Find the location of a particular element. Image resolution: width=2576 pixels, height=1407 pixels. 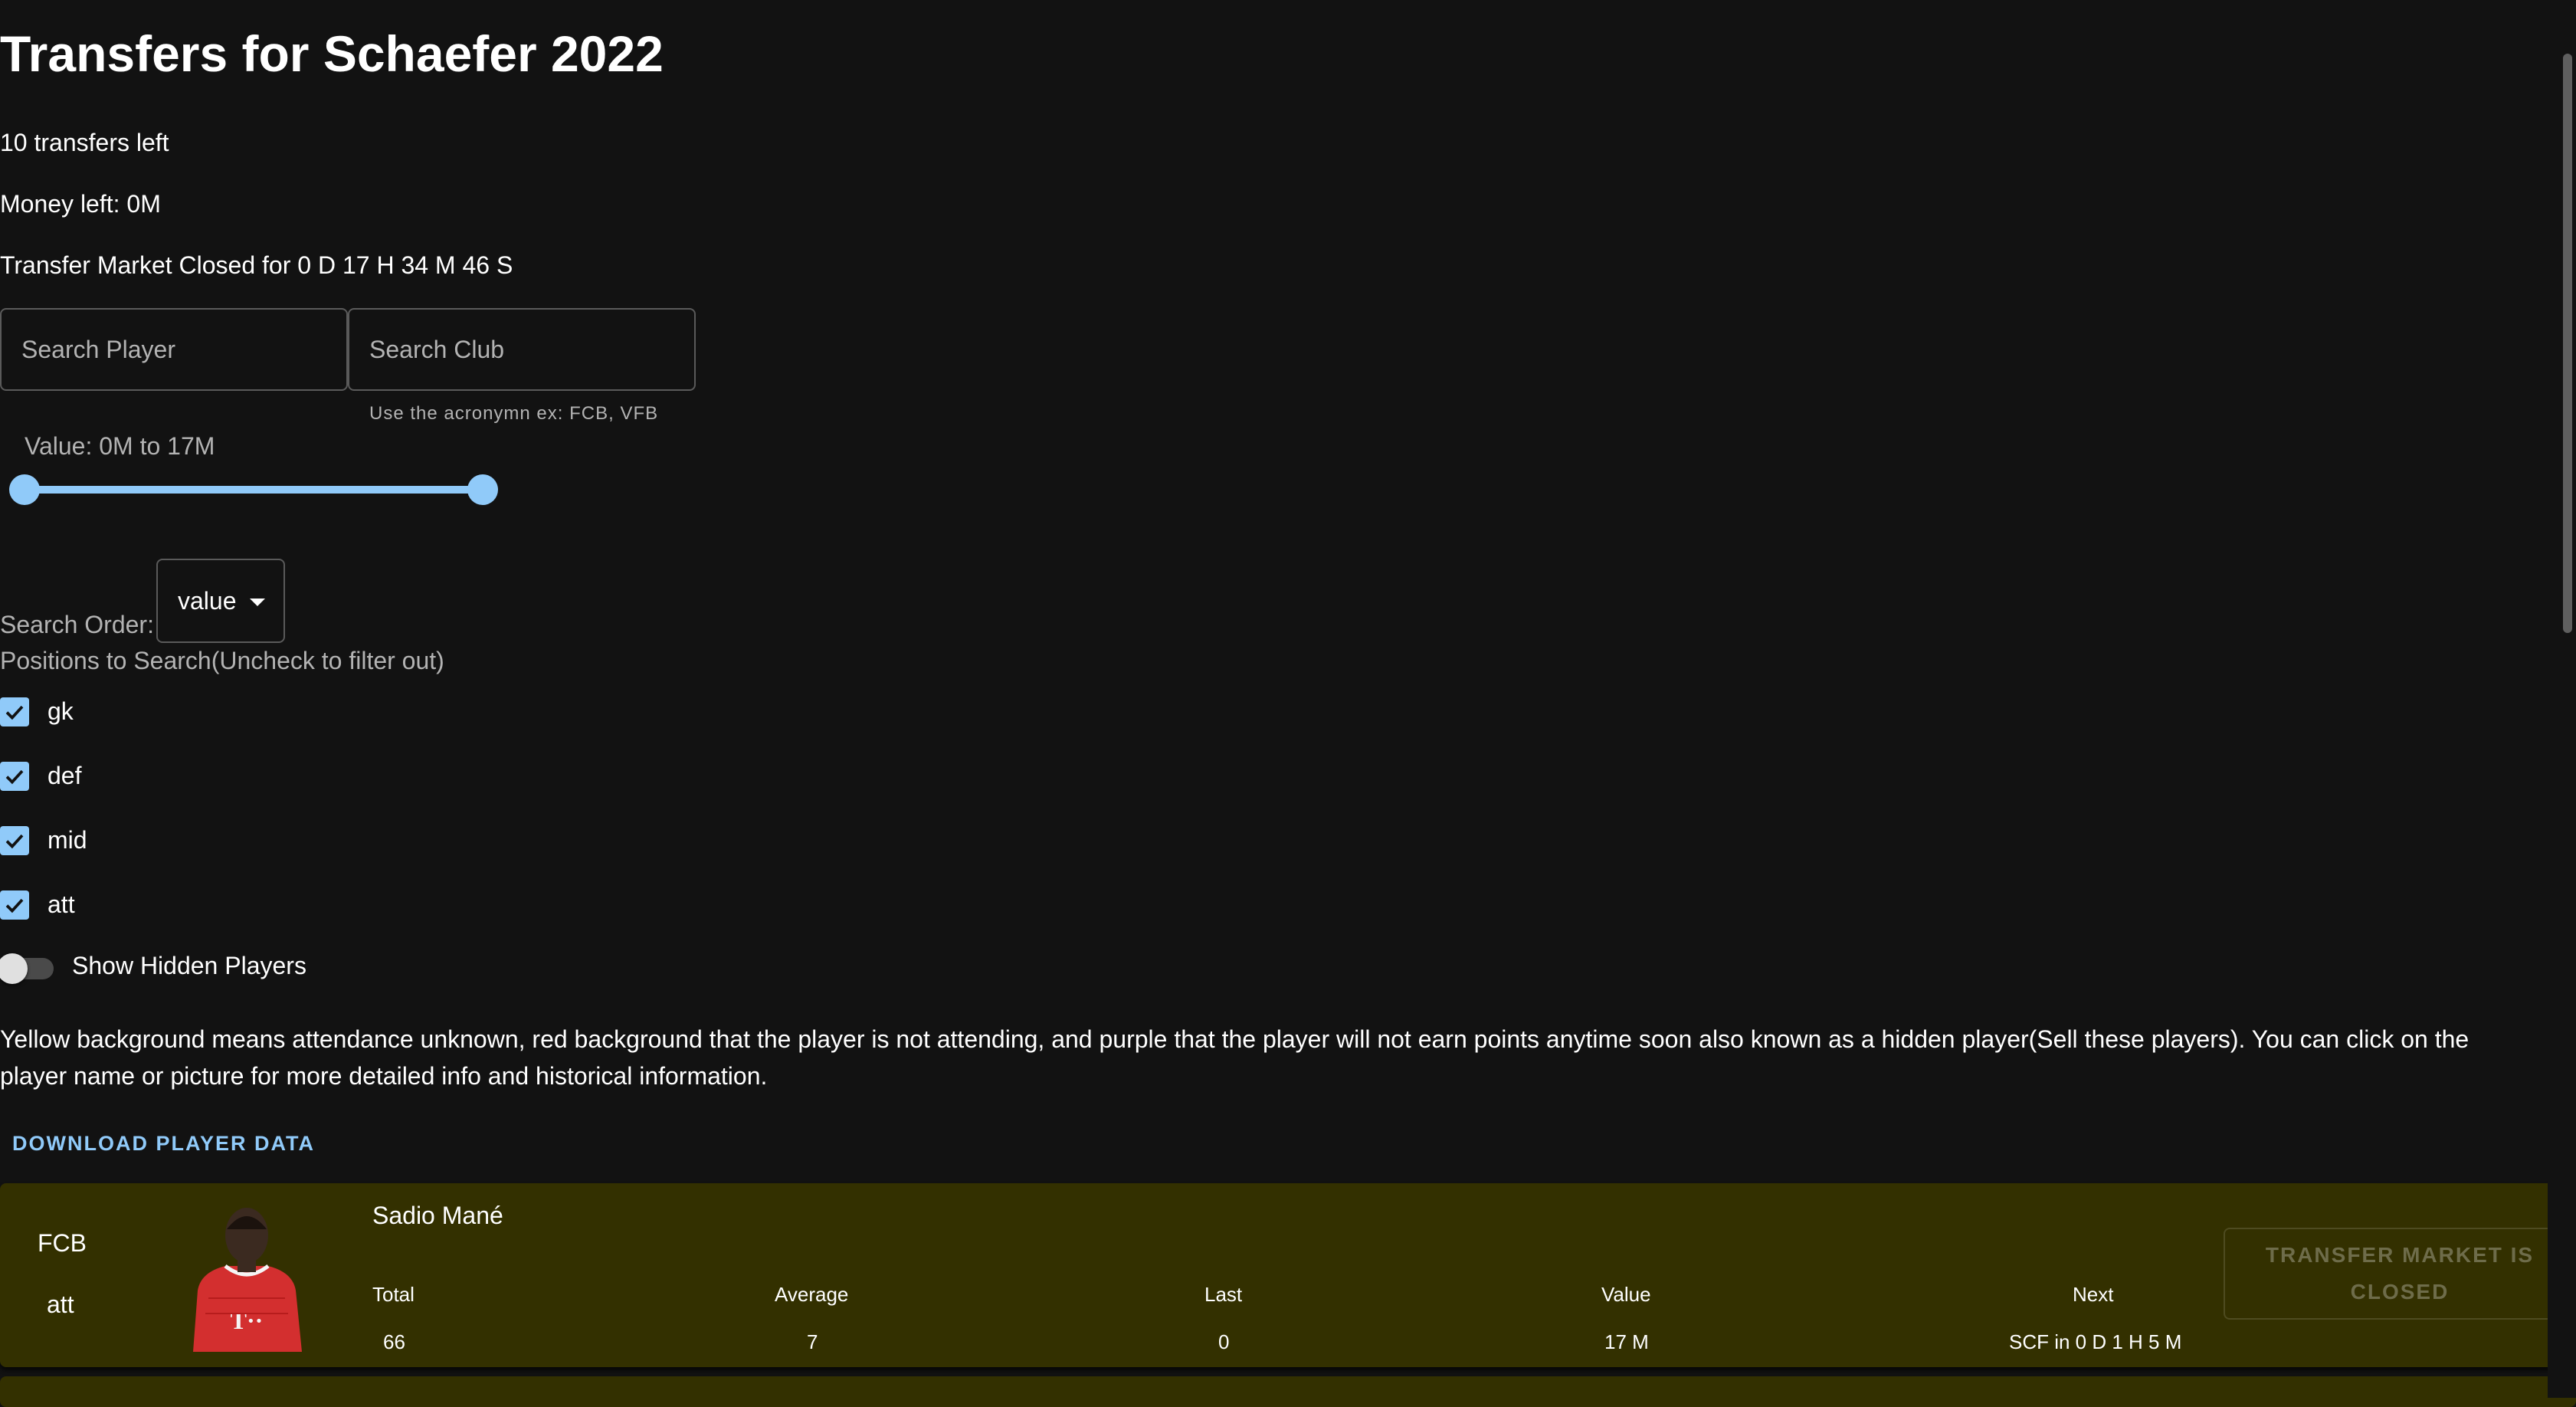

value-range-track is located at coordinates (254, 490).